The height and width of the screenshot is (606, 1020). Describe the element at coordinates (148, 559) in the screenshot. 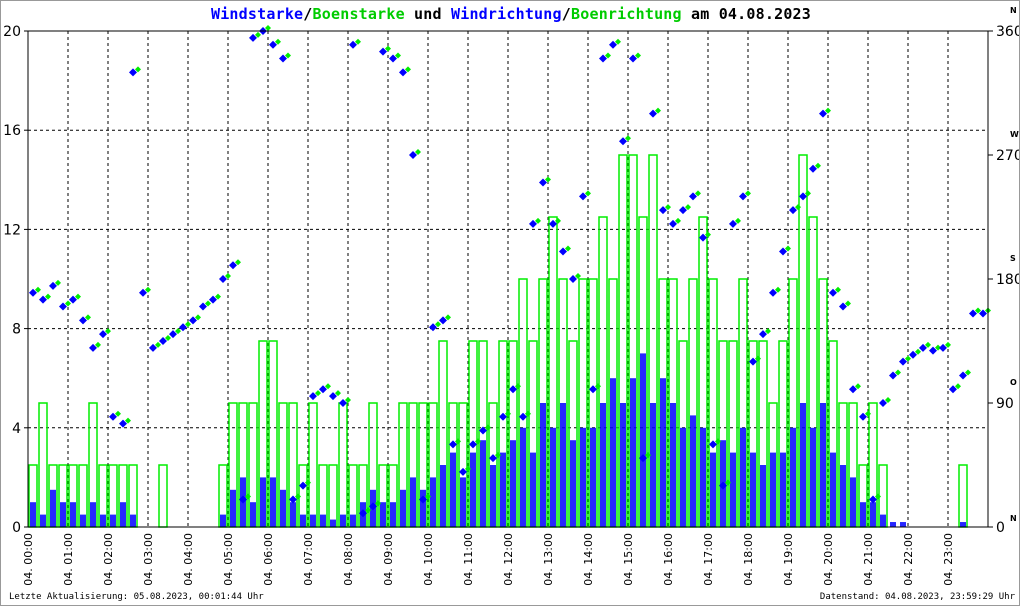

I see `x-tick-label: 04. 03:00` at that location.